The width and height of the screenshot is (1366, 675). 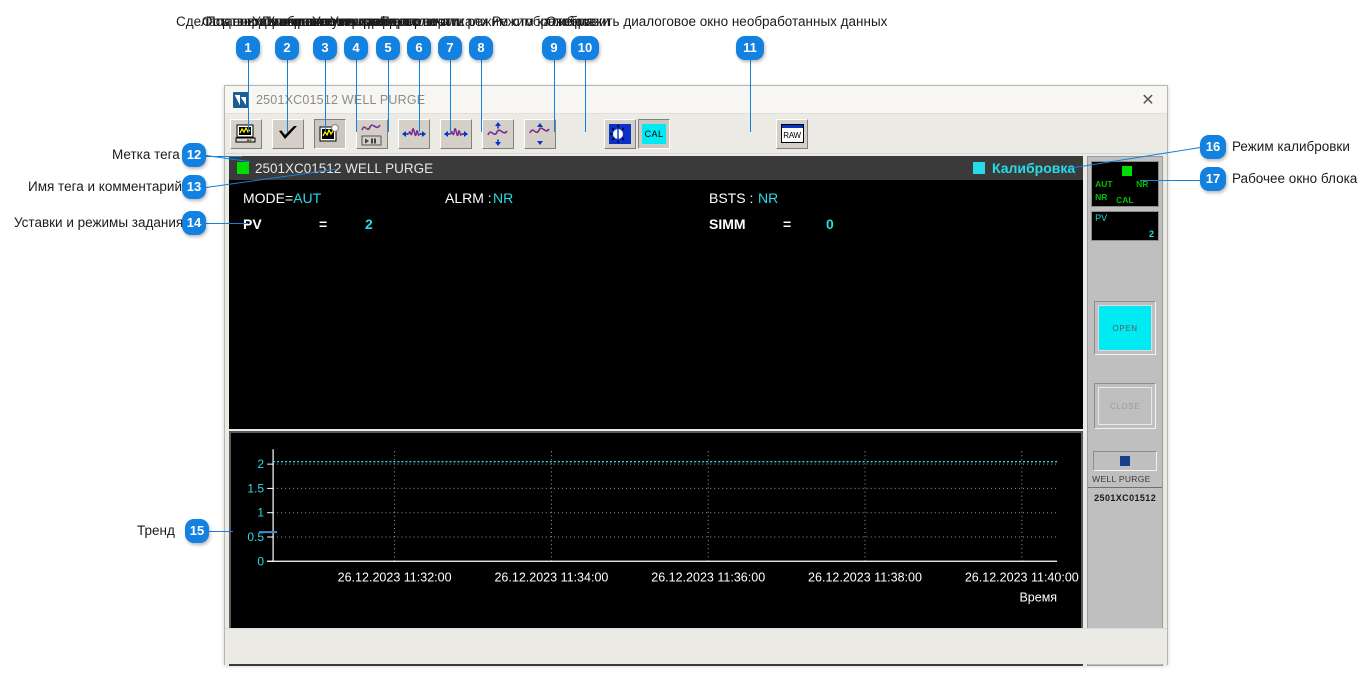 I want to click on svg-text: Время, so click(x=1038, y=598).